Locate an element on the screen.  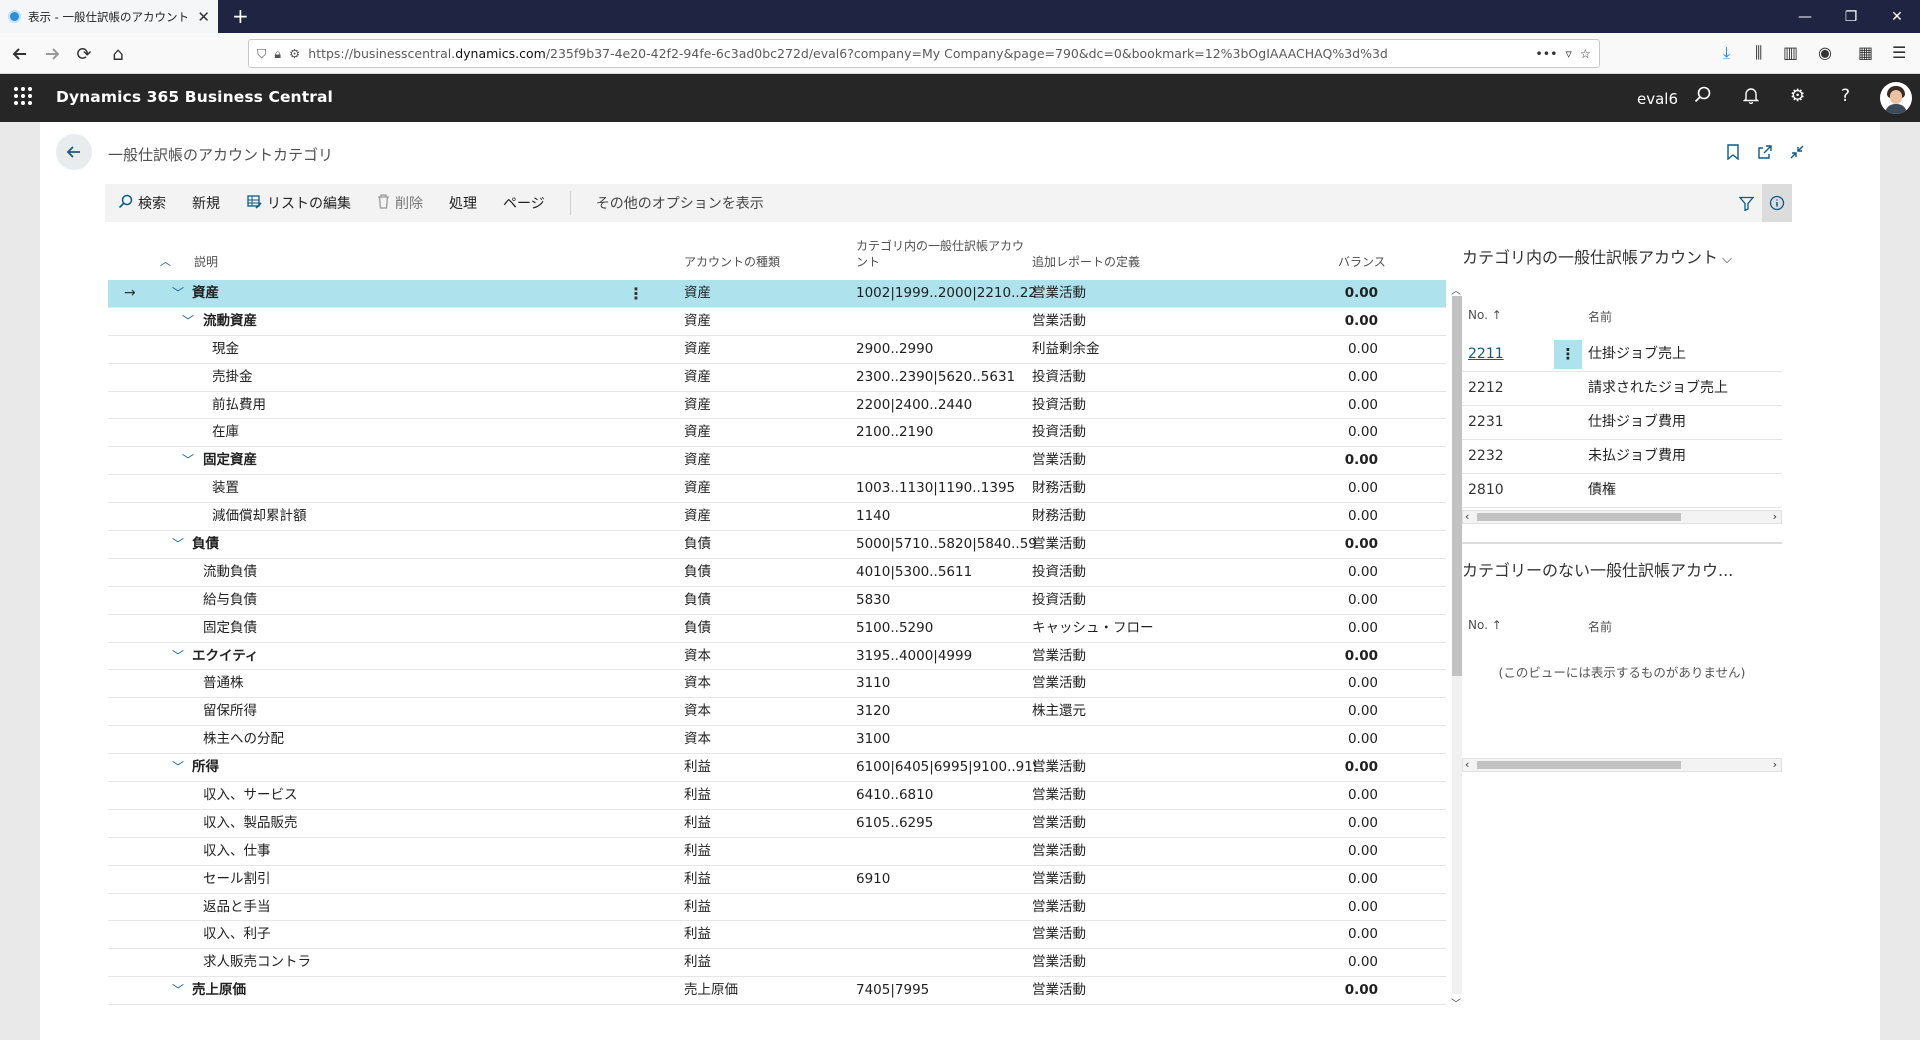
cell-description: 在庫 is located at coordinates (382, 432).